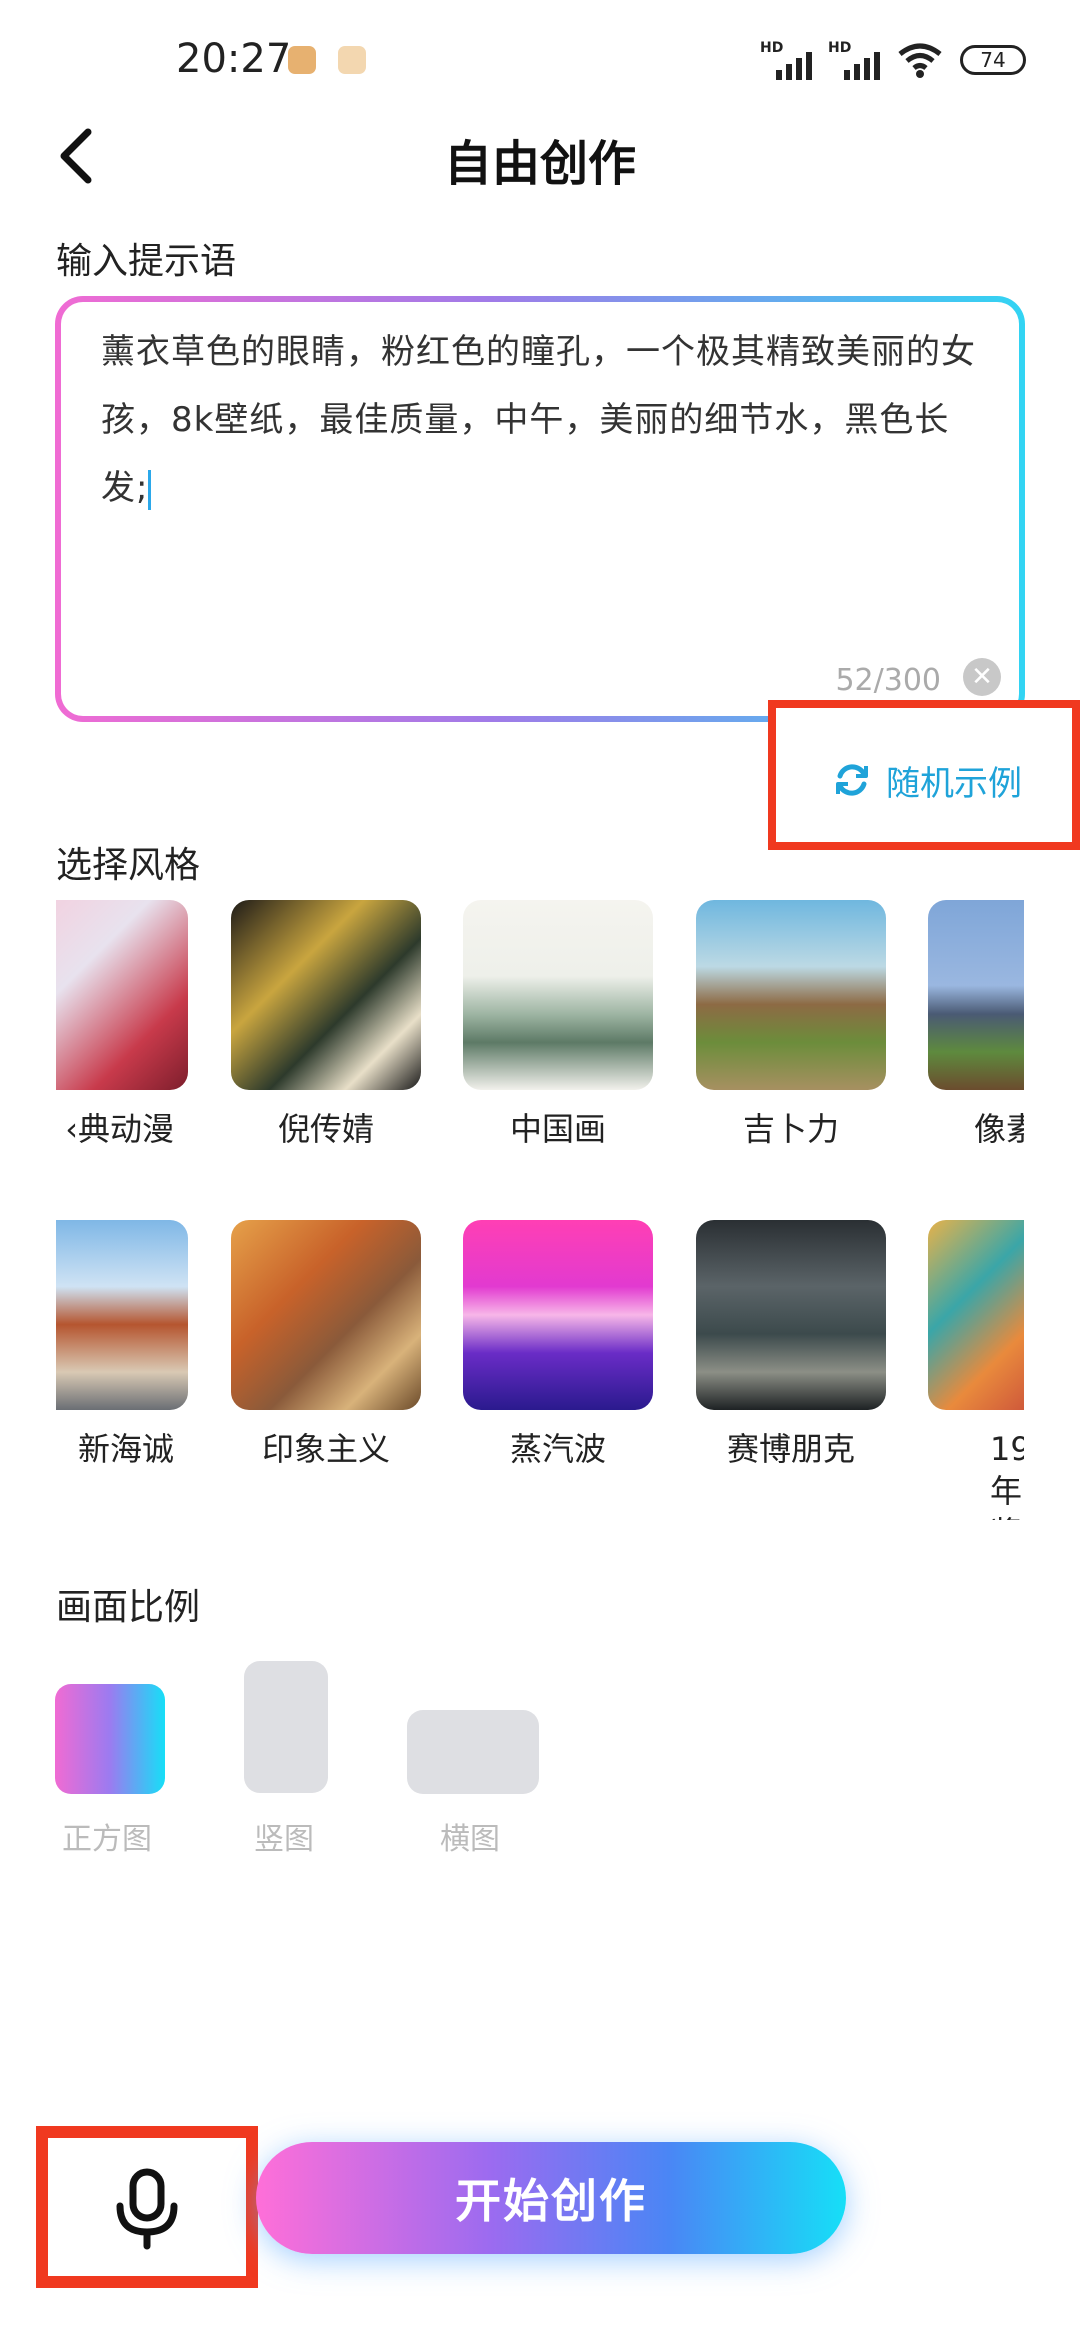 The height and width of the screenshot is (2340, 1080). I want to click on style-row: 新海诚 印象主义 蒸汽波 赛博朋克 1950年 浆科幻, so click(540, 1370).